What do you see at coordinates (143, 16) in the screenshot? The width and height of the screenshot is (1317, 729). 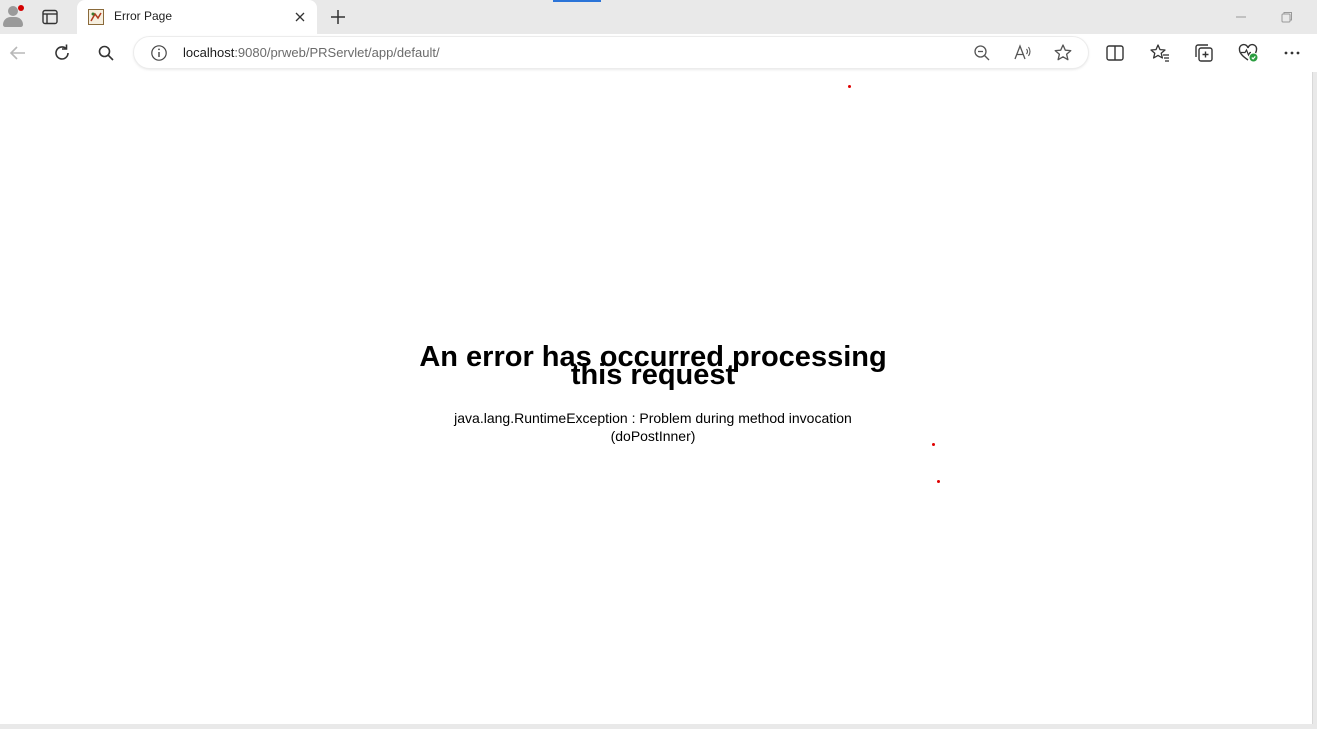 I see `tab-title: Error Page` at bounding box center [143, 16].